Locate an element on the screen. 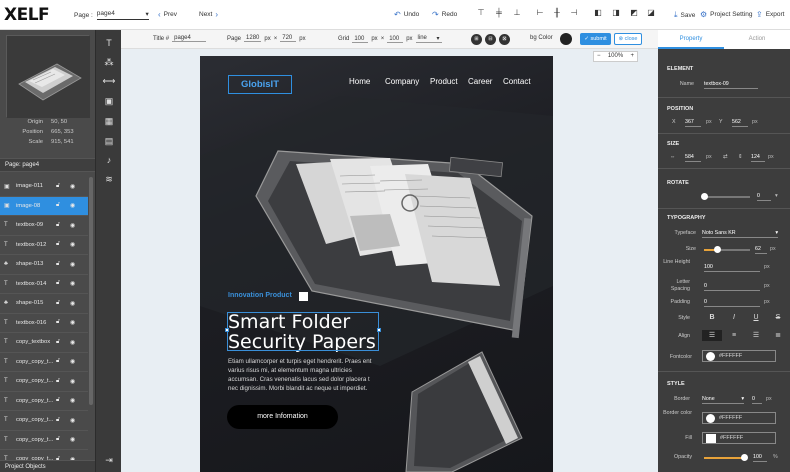  layer-row: Ttextbox-016 🔓︎ ◉ is located at coordinates (44, 323).